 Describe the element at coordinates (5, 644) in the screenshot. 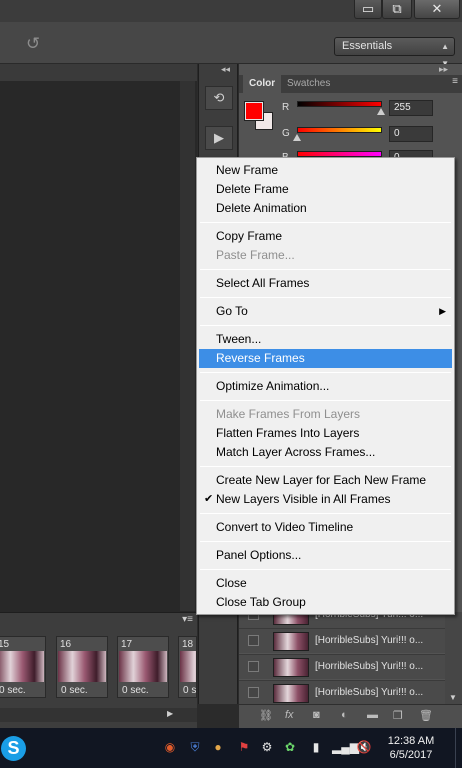

I see `frame-number: 15` at that location.